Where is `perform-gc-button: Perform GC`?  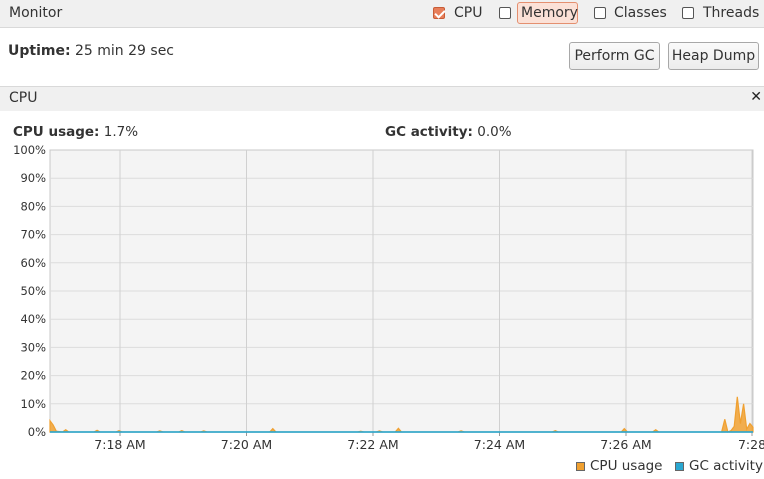 perform-gc-button: Perform GC is located at coordinates (614, 56).